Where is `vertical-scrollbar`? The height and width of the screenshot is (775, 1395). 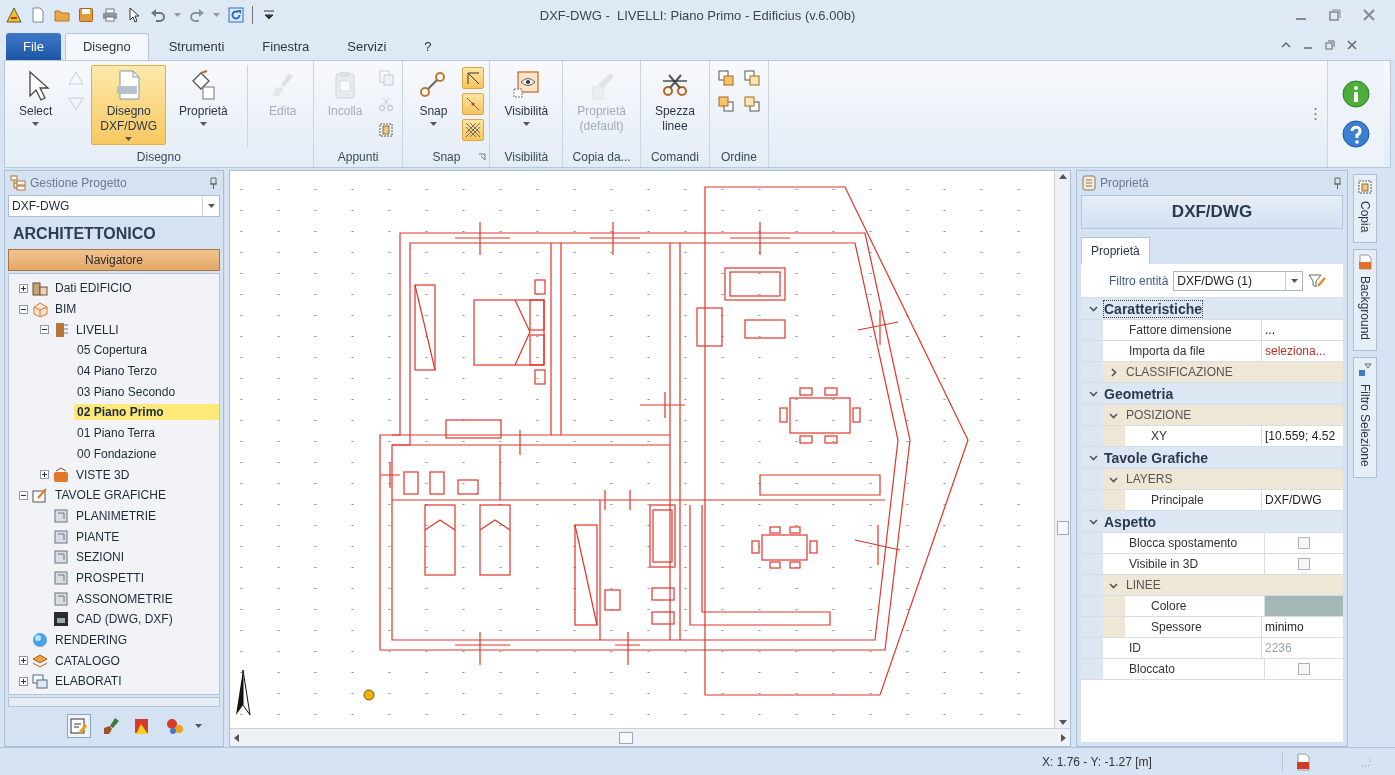
vertical-scrollbar is located at coordinates (1062, 449).